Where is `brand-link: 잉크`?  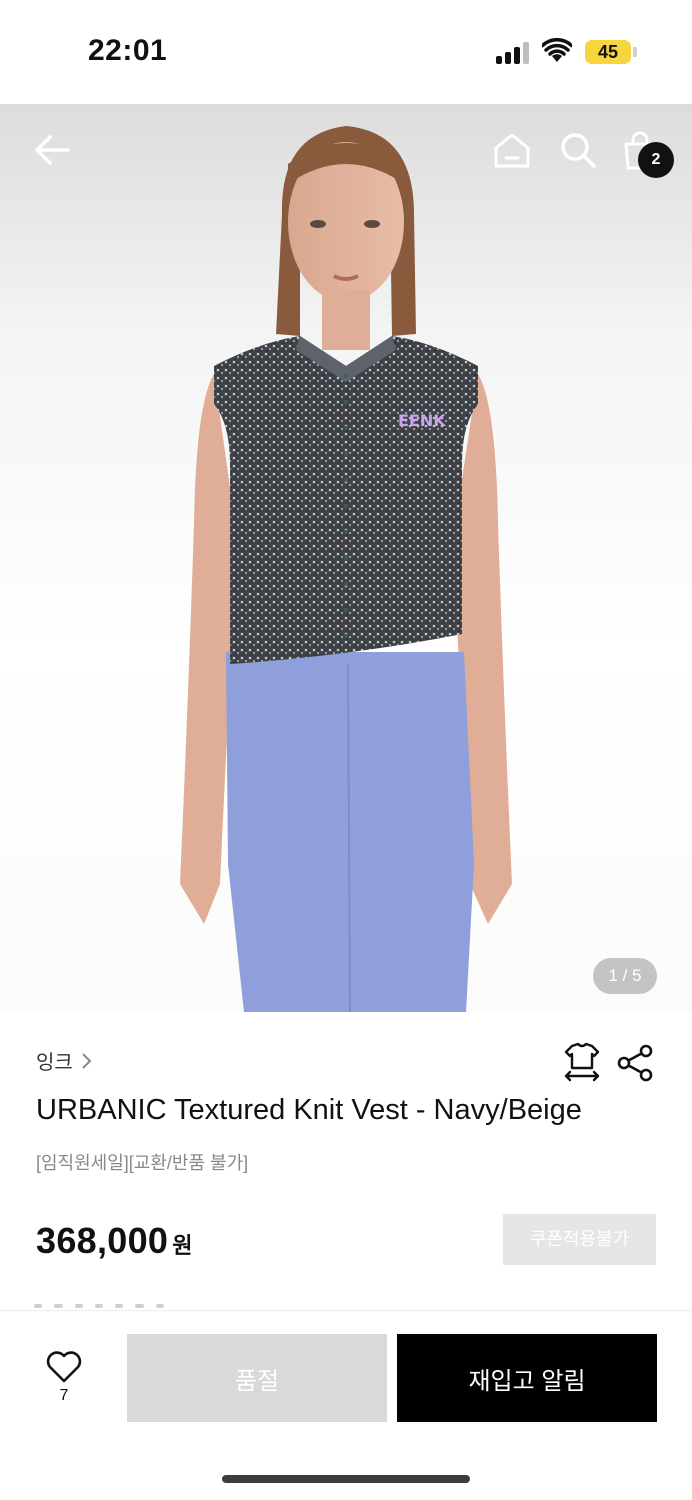 brand-link: 잉크 is located at coordinates (63, 1060).